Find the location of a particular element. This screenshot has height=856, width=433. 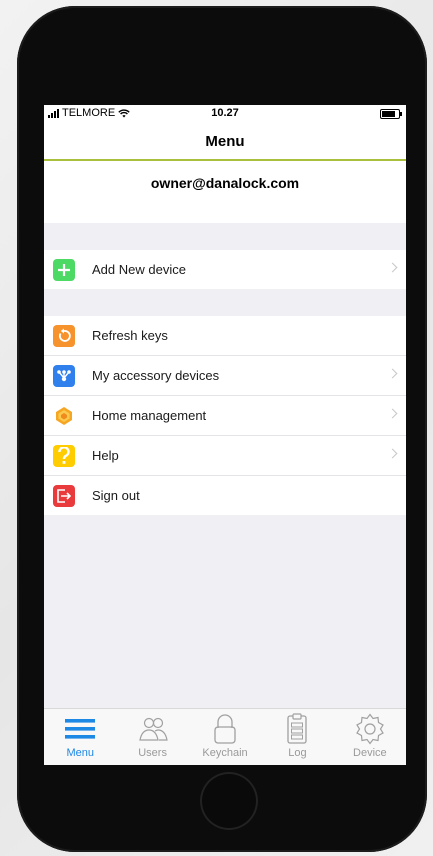

tab-keychain: Keychain is located at coordinates (225, 737).